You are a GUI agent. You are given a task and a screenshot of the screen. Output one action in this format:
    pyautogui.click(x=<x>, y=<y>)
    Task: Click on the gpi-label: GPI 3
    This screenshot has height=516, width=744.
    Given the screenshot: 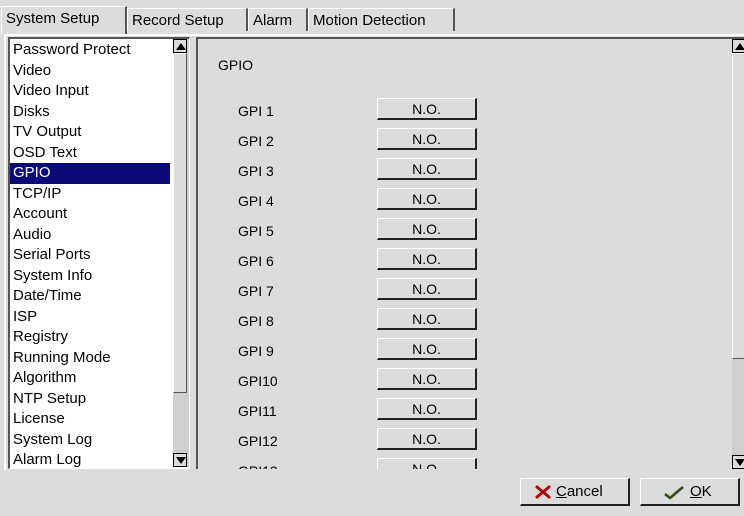 What is the action you would take?
    pyautogui.click(x=256, y=171)
    